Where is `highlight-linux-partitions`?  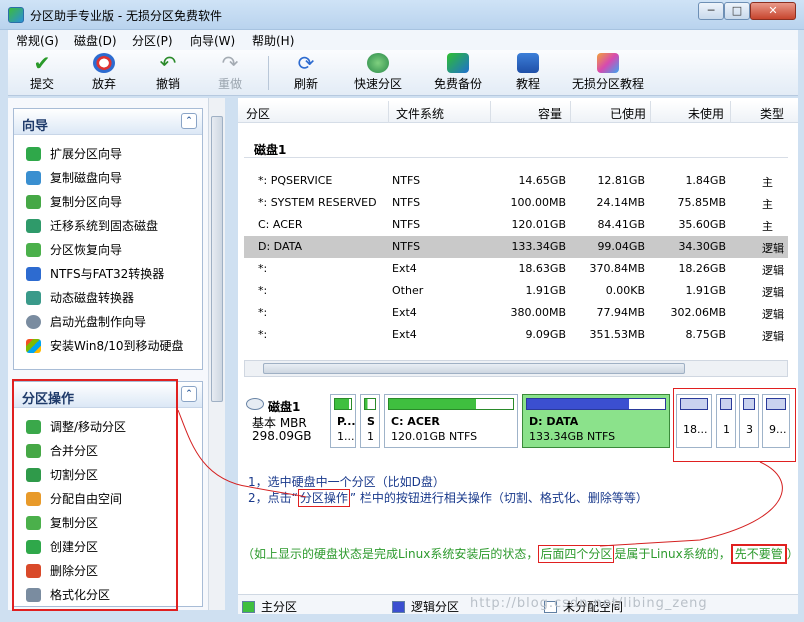
highlight-linux-partitions is located at coordinates (734, 425).